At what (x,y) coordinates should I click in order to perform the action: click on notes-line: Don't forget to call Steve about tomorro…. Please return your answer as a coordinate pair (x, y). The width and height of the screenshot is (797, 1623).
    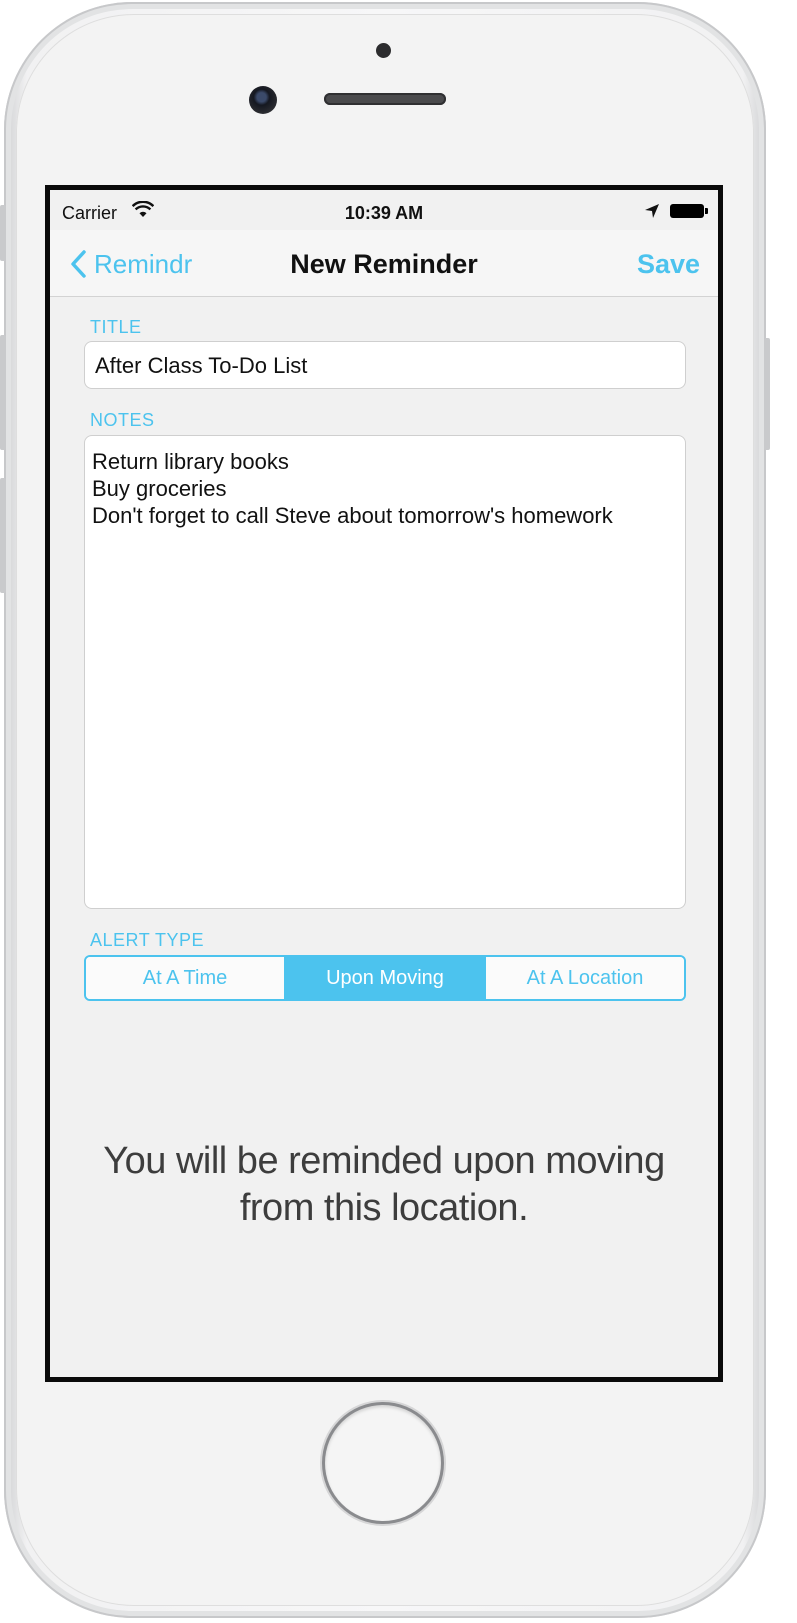
    Looking at the image, I should click on (352, 515).